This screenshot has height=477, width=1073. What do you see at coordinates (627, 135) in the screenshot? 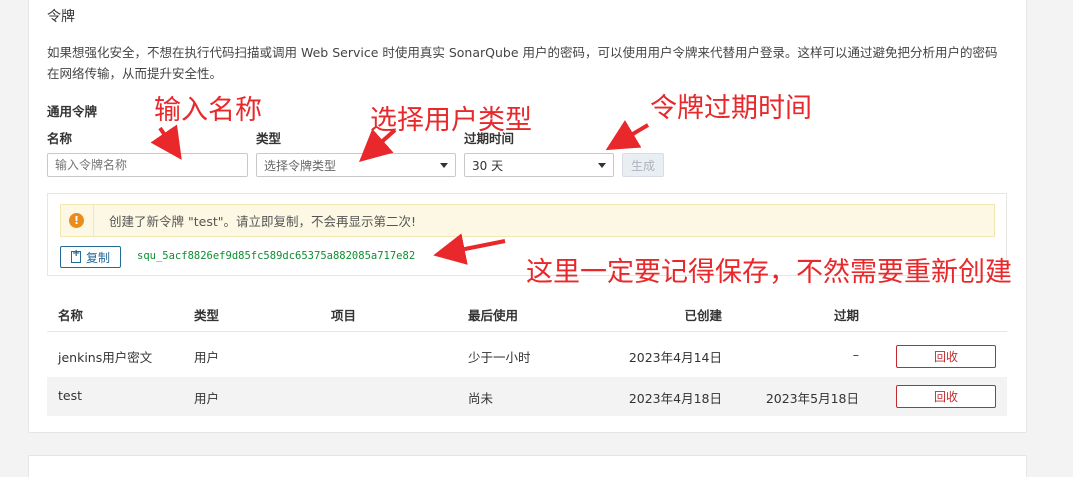
I see `arrow-to-expiry` at bounding box center [627, 135].